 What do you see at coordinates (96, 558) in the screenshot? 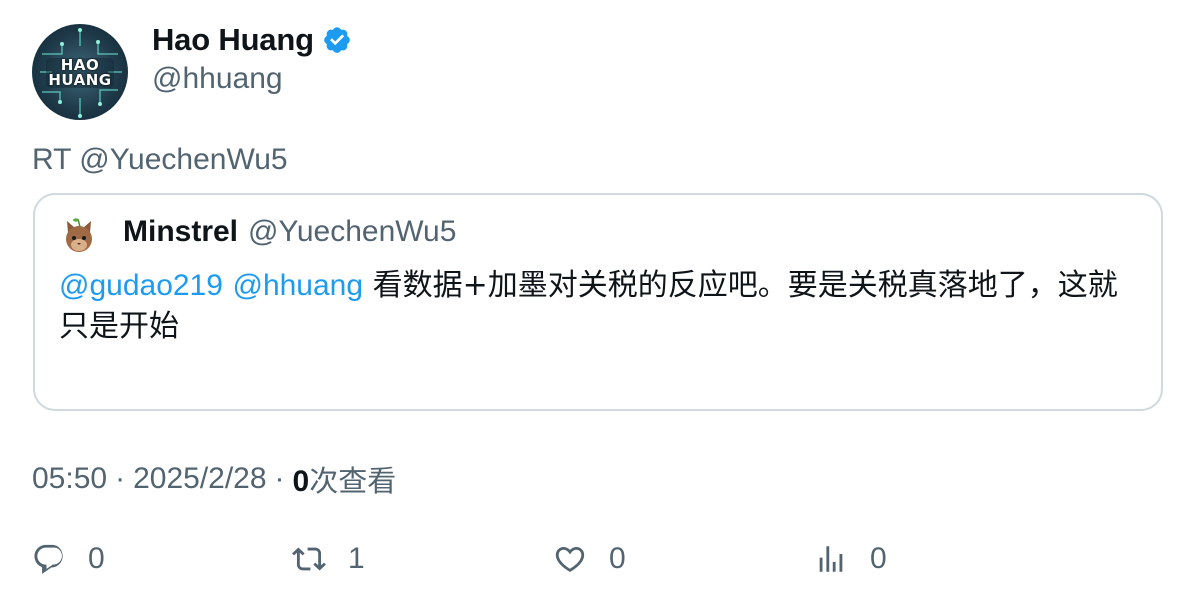
I see `reply-count: 0` at bounding box center [96, 558].